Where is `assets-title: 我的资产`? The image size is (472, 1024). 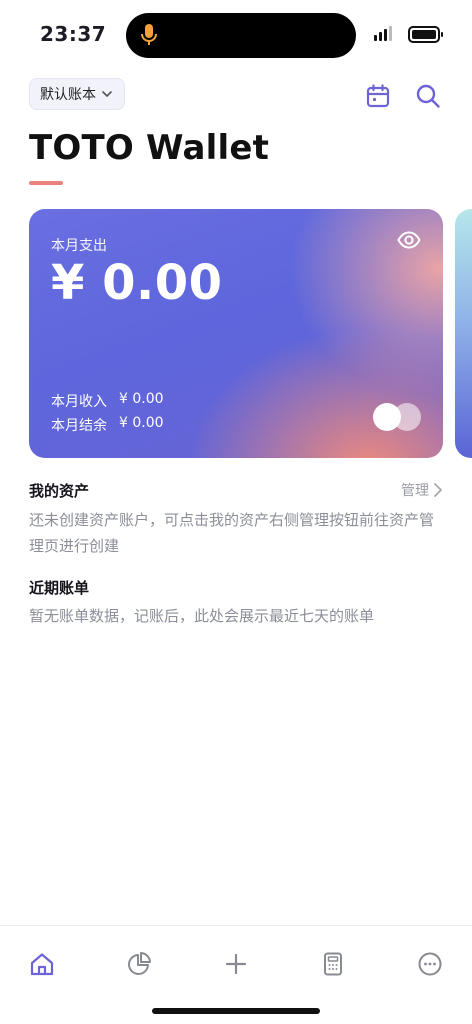 assets-title: 我的资产 is located at coordinates (59, 491).